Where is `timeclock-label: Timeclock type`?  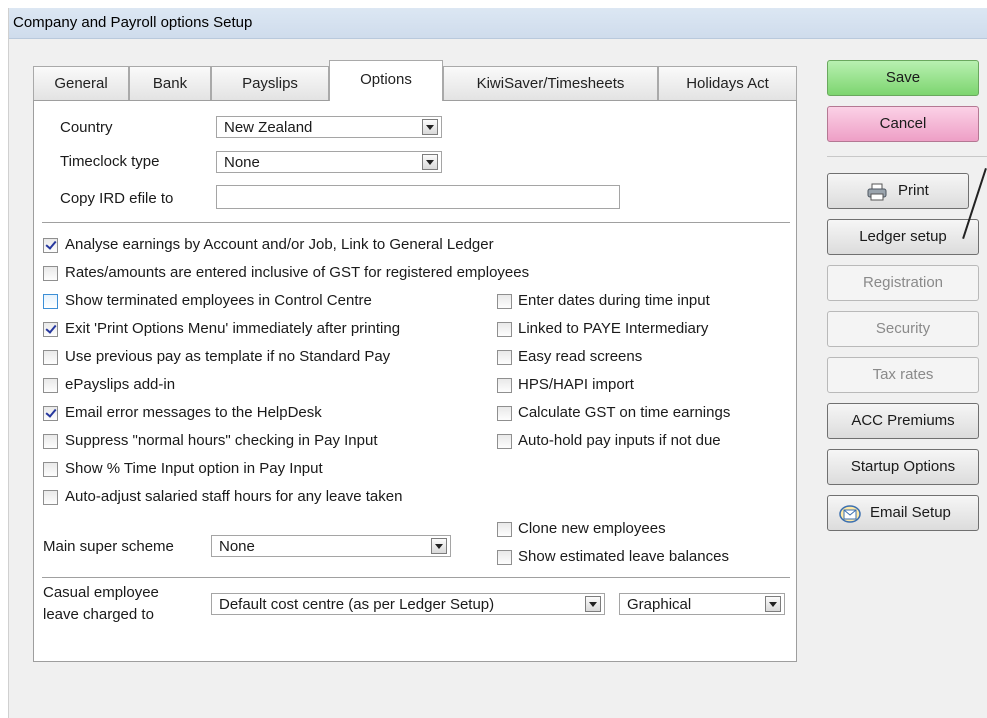
timeclock-label: Timeclock type is located at coordinates (110, 161).